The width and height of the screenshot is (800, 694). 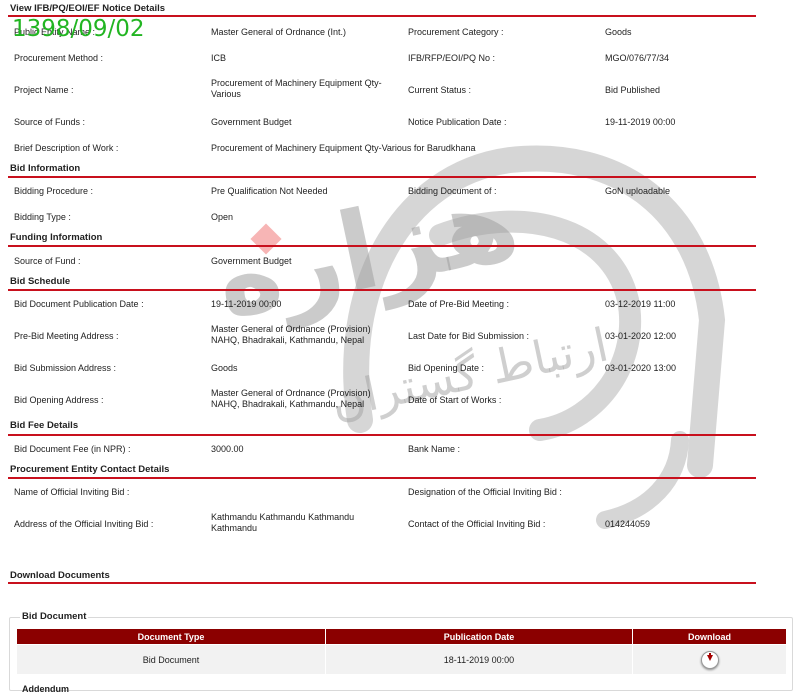 What do you see at coordinates (283, 522) in the screenshot?
I see `field-value: Kathmandu Kathmandu Kathmandu Kathmandu` at bounding box center [283, 522].